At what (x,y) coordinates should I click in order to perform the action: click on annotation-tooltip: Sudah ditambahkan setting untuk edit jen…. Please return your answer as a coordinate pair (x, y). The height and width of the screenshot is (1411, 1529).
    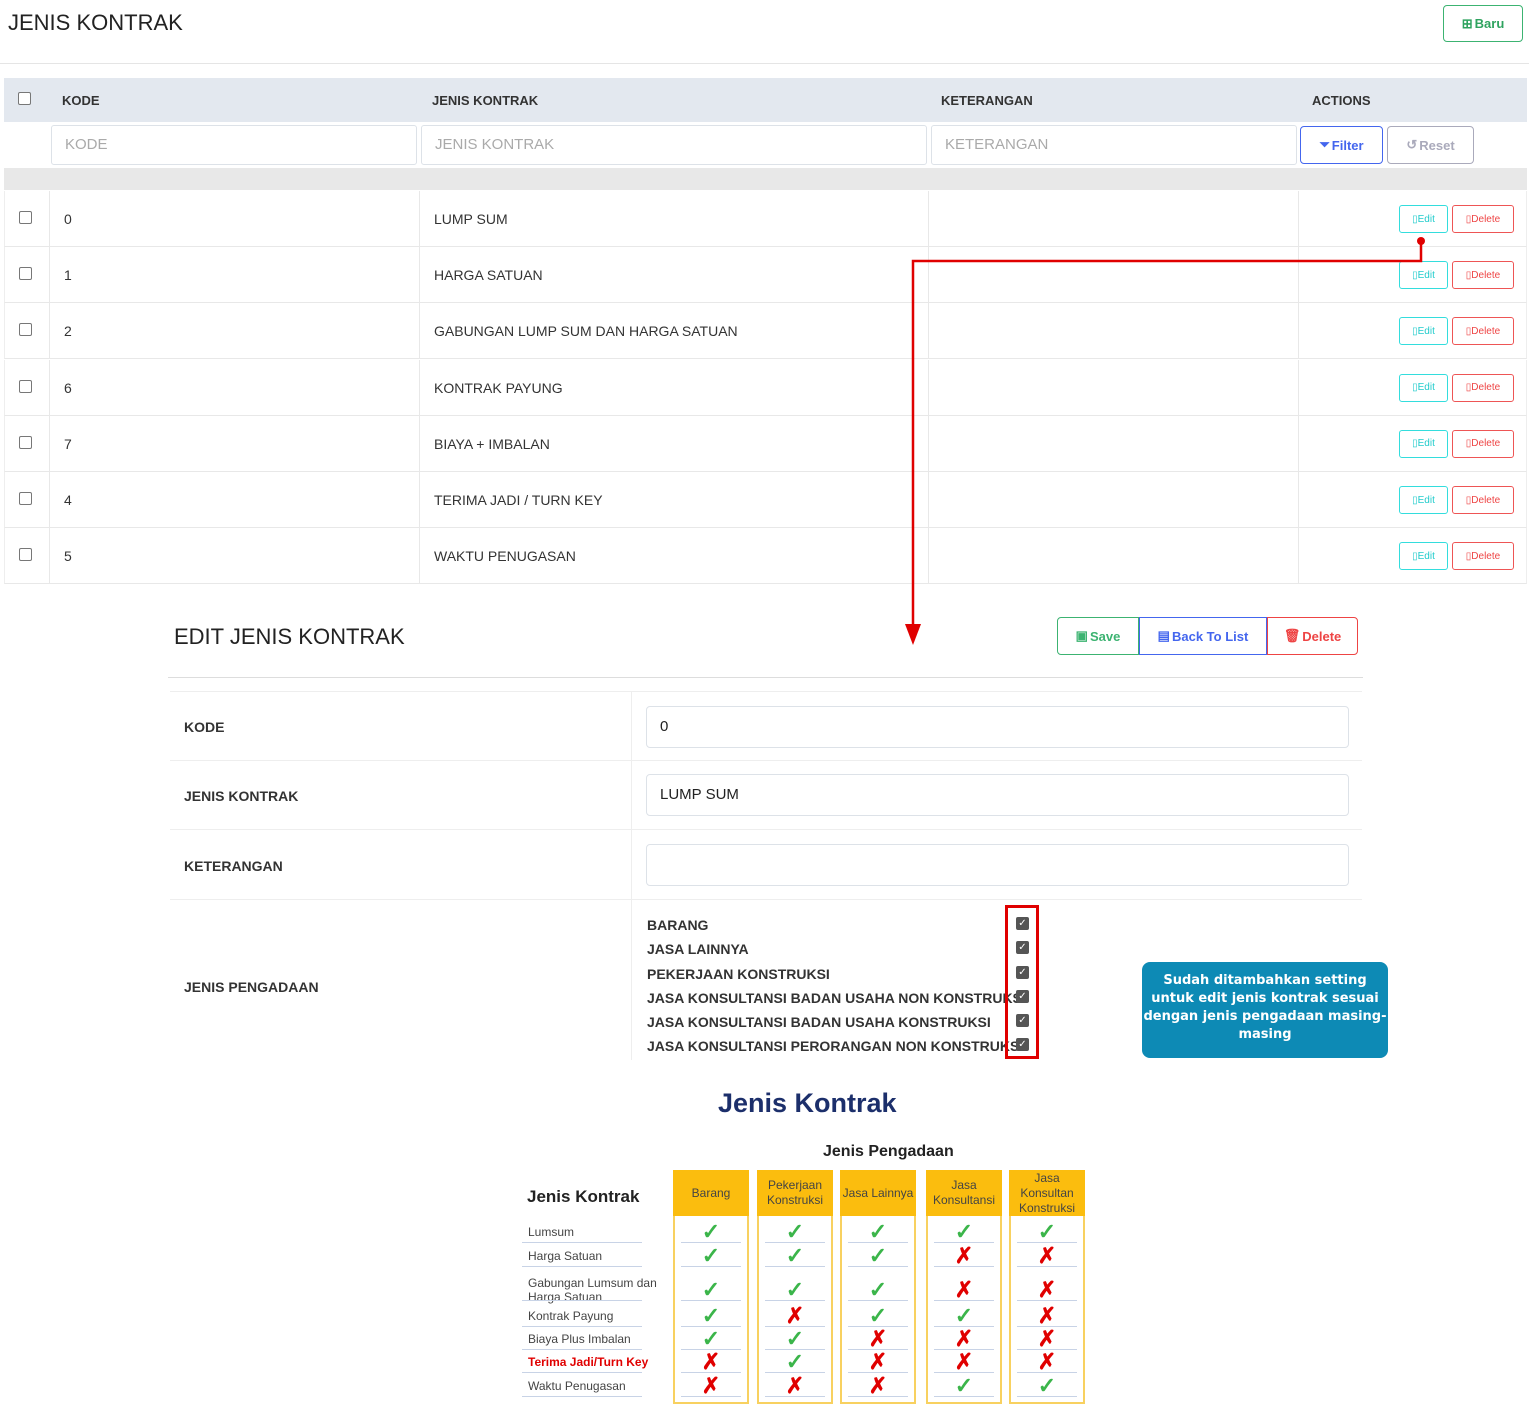
    Looking at the image, I should click on (1265, 1010).